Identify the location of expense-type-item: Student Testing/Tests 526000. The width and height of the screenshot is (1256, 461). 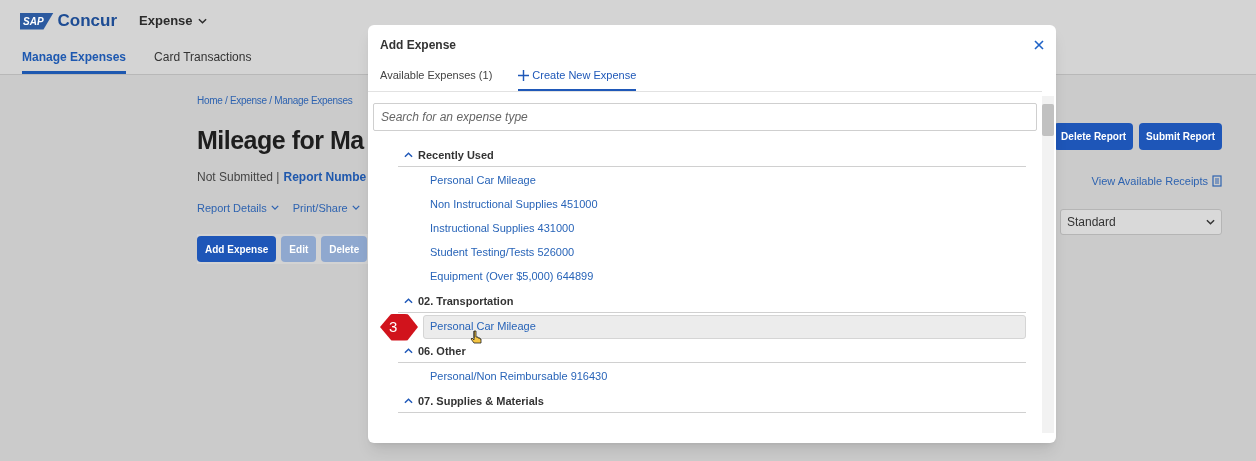
(724, 252).